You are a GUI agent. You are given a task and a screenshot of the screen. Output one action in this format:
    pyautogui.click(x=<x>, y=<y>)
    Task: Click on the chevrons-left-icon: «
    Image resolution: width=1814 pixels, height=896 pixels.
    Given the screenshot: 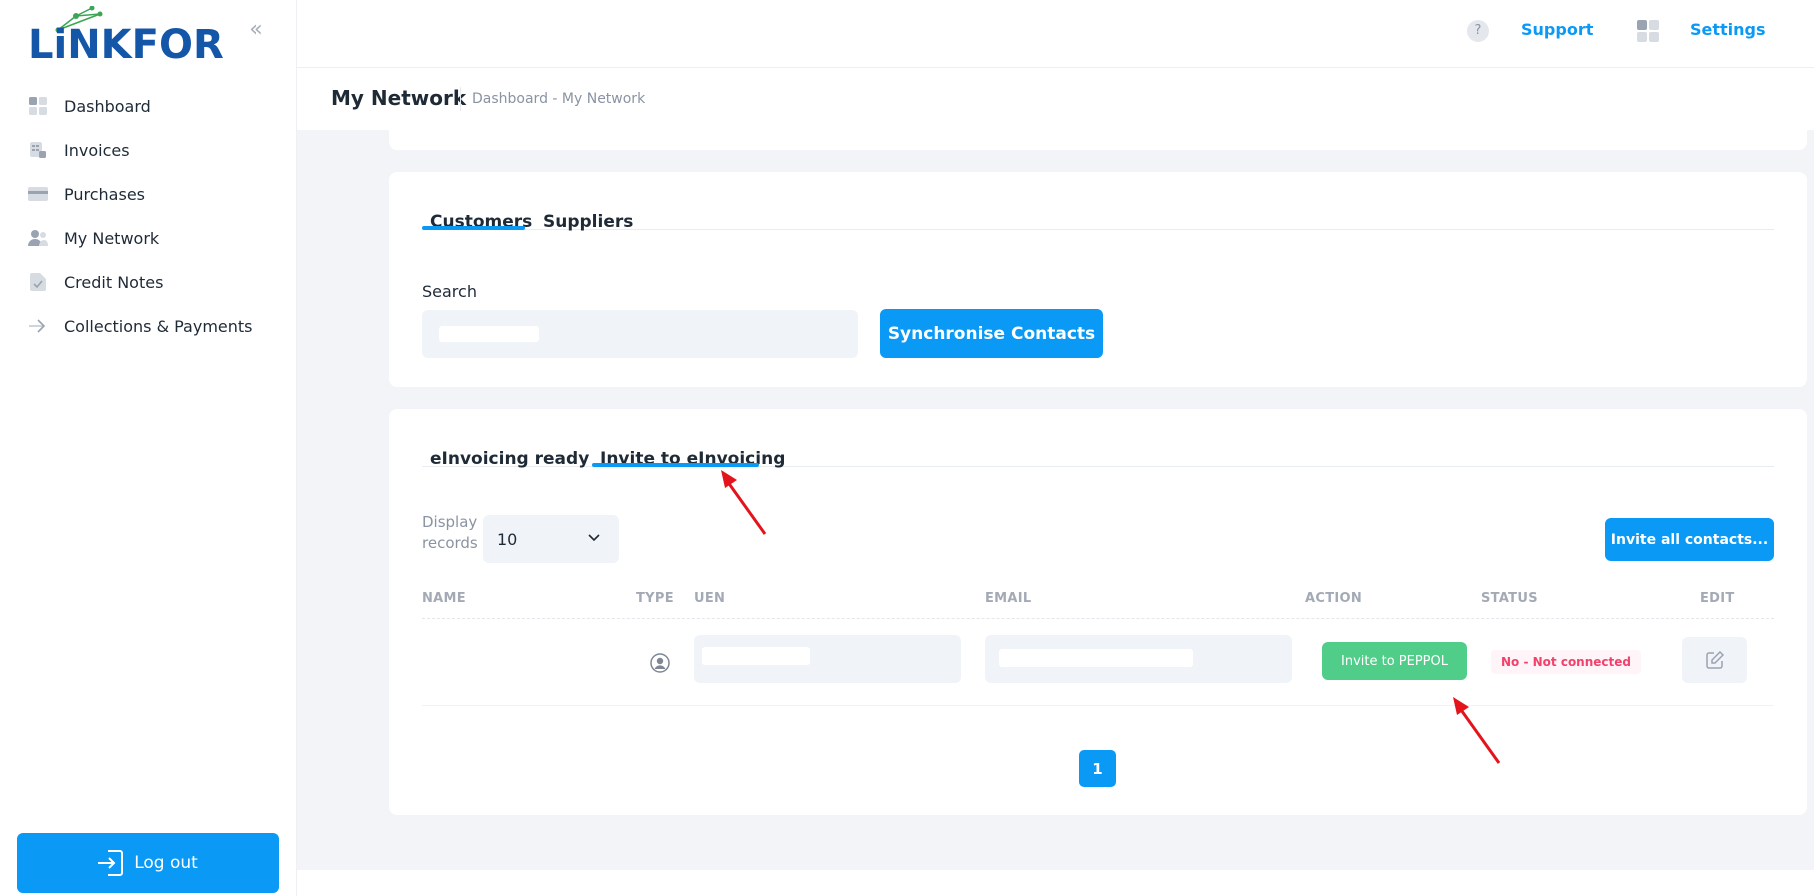 What is the action you would take?
    pyautogui.click(x=256, y=29)
    